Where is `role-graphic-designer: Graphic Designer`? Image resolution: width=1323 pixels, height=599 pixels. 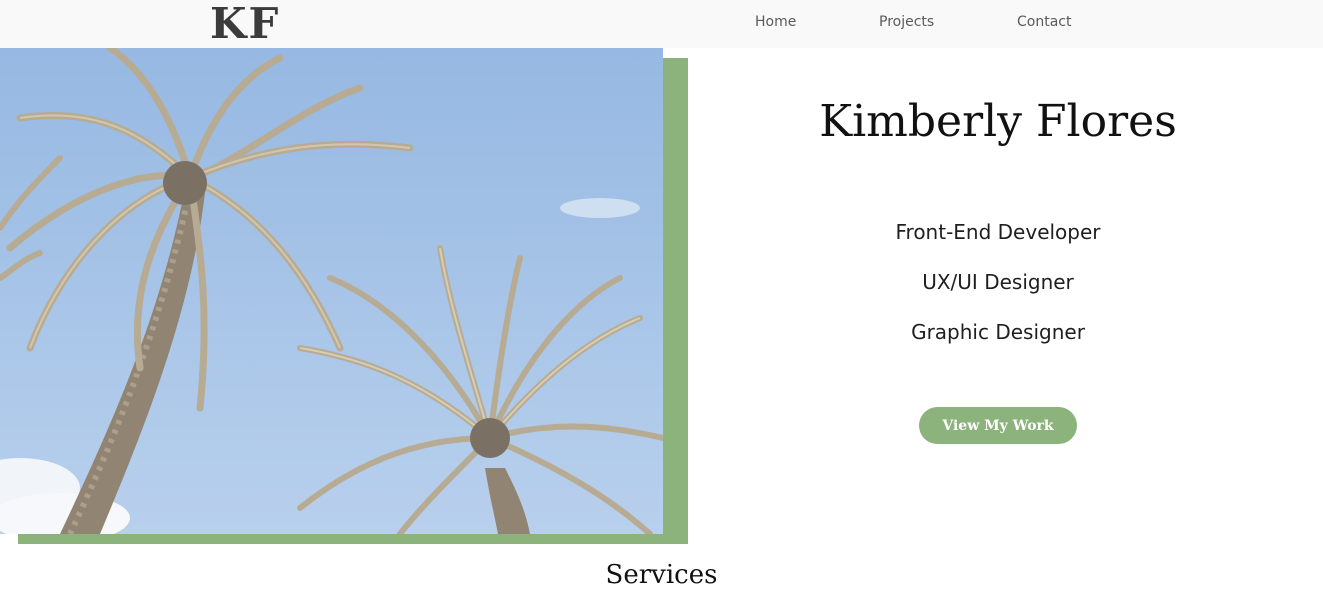
role-graphic-designer: Graphic Designer is located at coordinates (998, 332).